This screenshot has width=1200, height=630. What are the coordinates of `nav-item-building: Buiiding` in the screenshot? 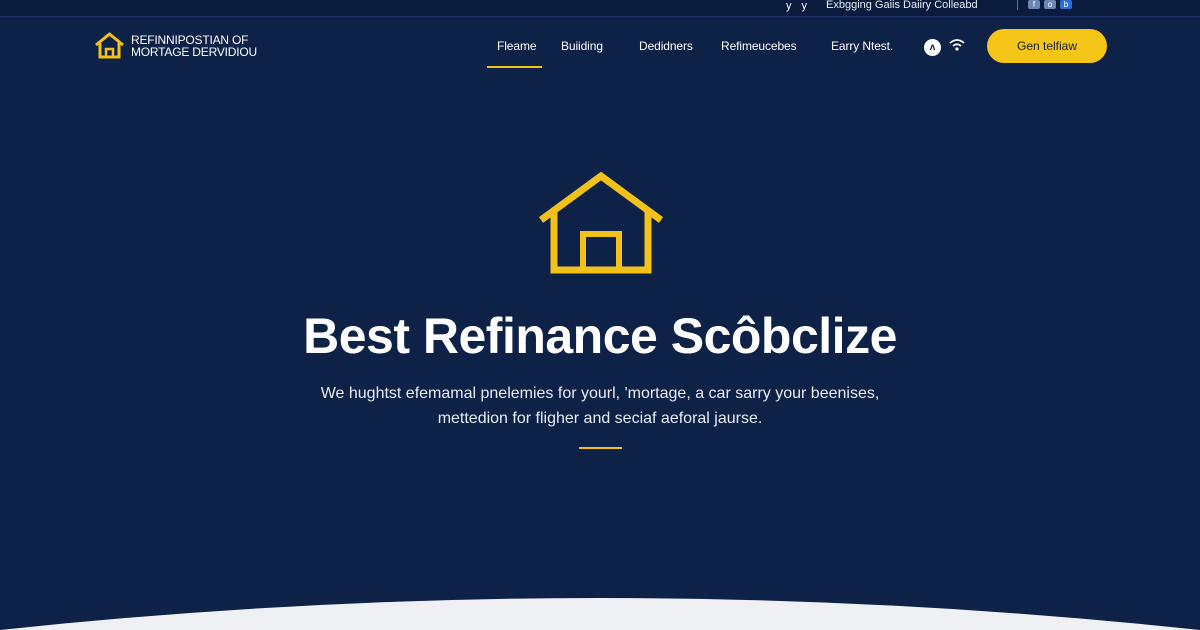 It's located at (582, 46).